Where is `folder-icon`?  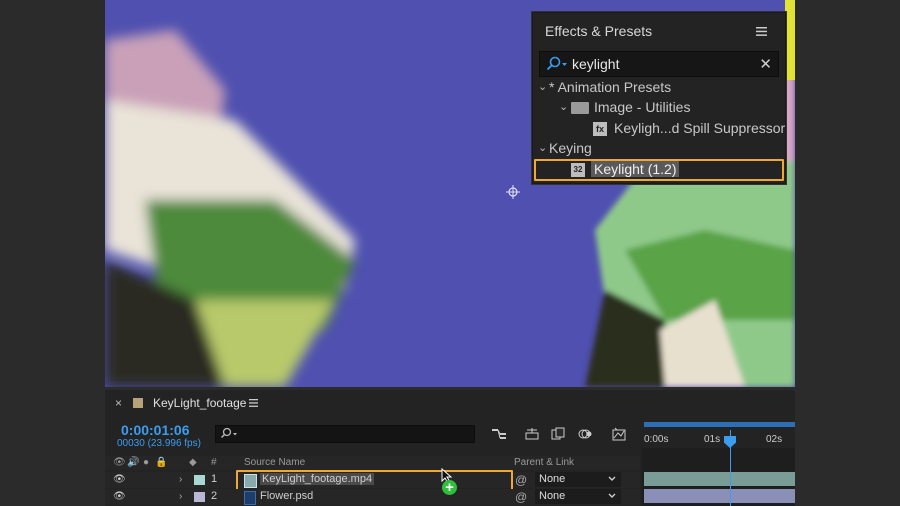
folder-icon is located at coordinates (580, 108).